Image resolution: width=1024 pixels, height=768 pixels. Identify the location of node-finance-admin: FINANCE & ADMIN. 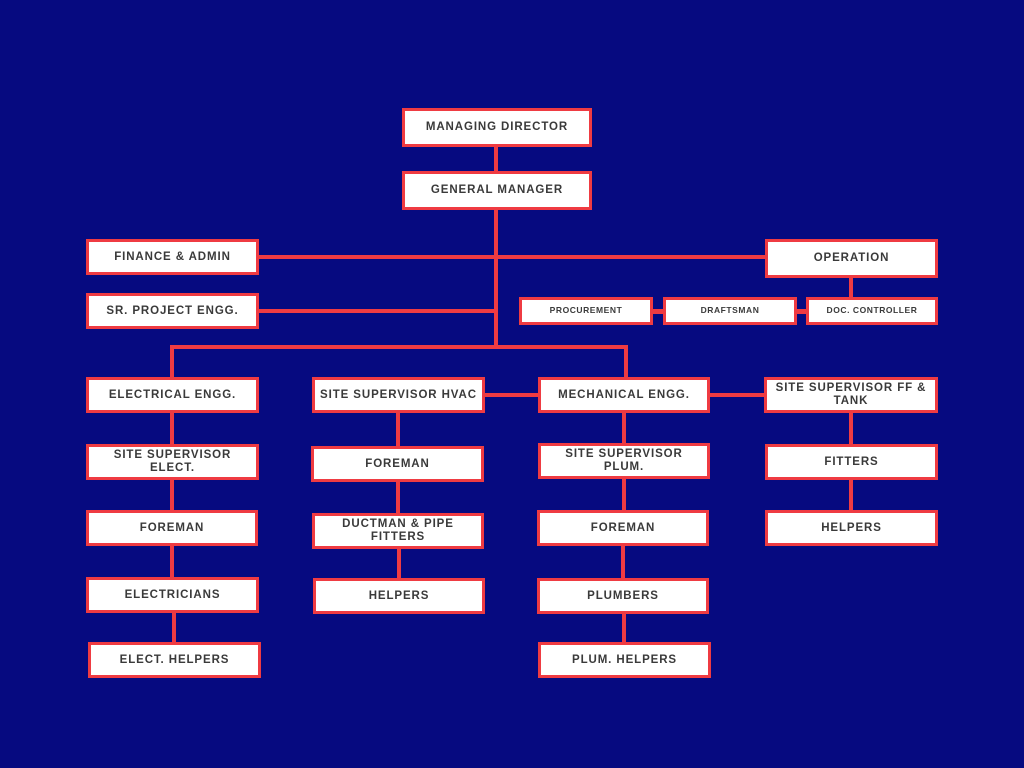
(172, 257).